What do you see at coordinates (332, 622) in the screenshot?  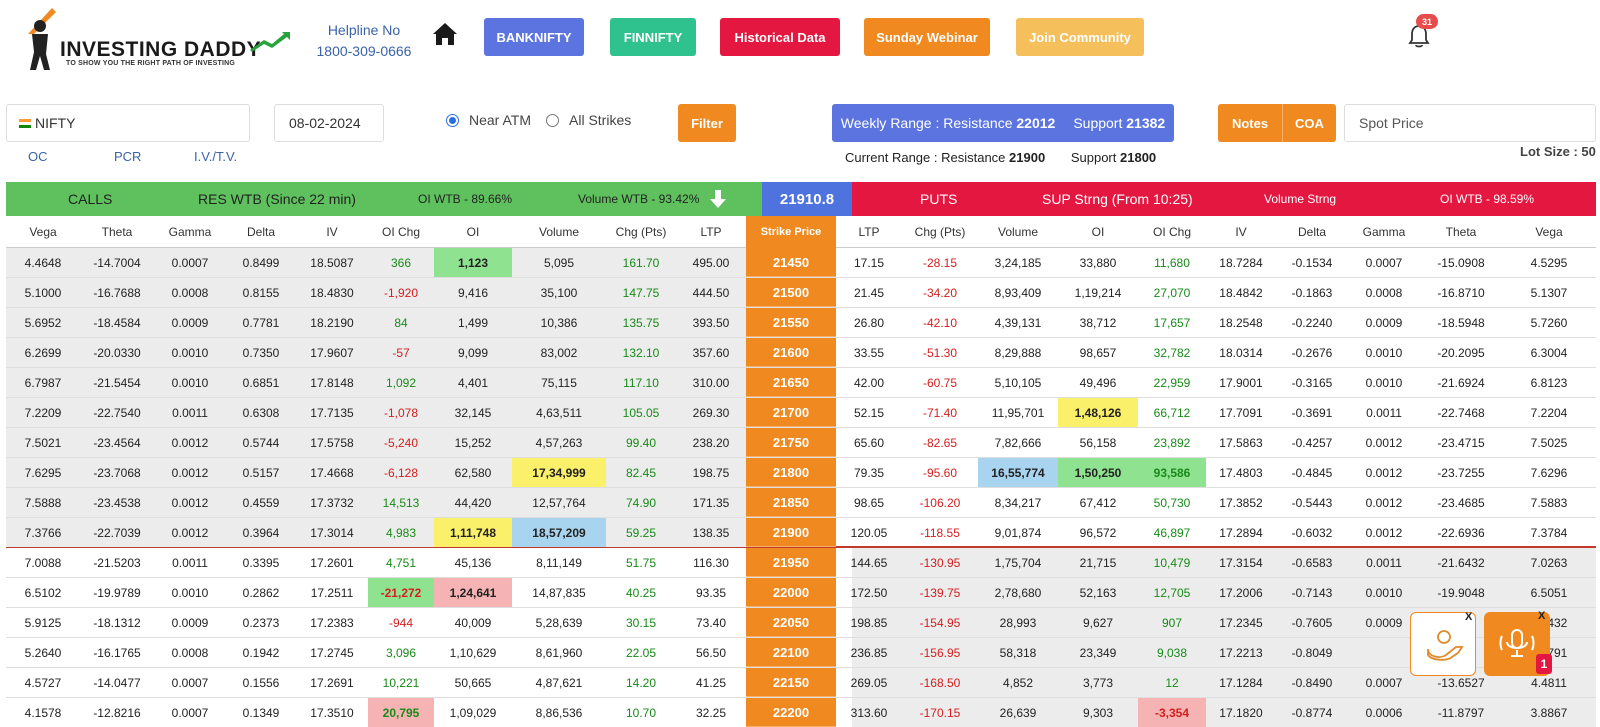 I see `cell-calls-iv: 17.2383` at bounding box center [332, 622].